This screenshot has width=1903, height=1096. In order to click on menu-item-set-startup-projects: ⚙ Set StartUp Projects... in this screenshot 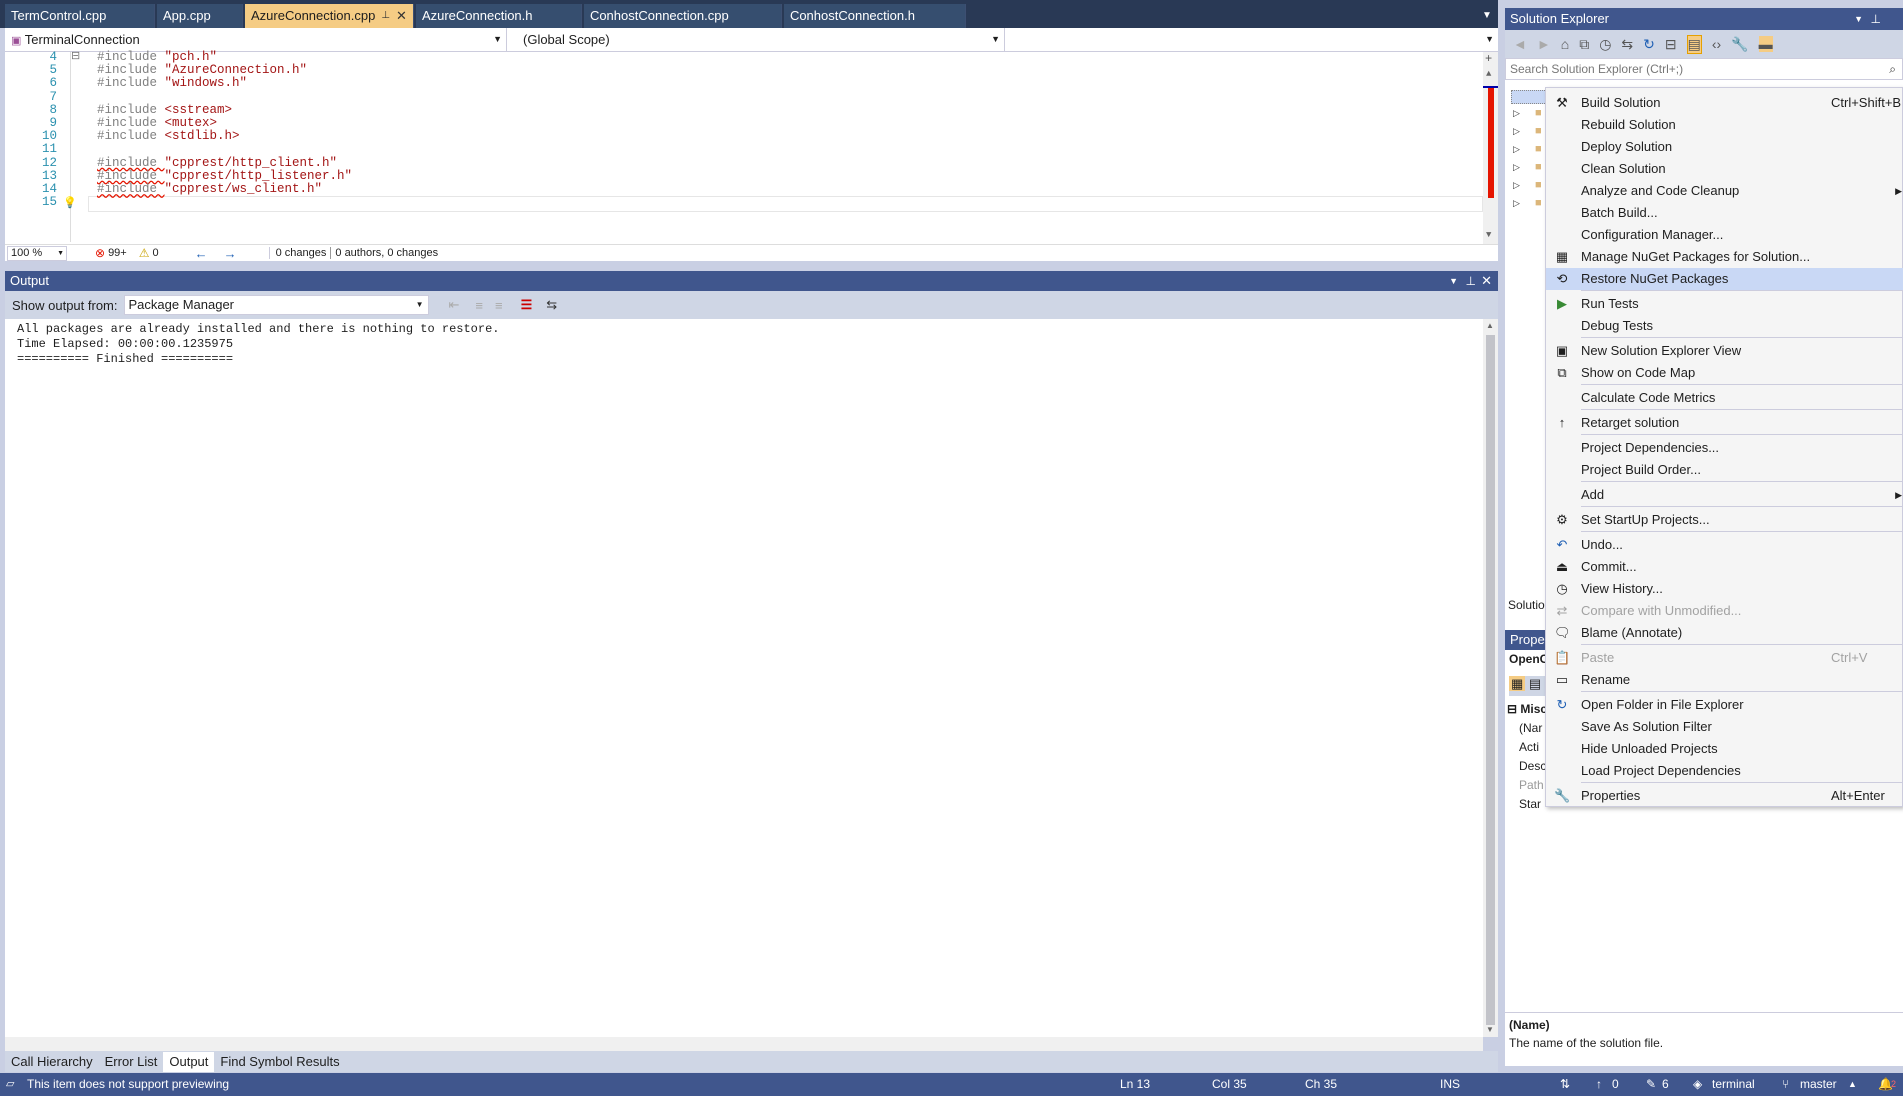, I will do `click(1724, 520)`.